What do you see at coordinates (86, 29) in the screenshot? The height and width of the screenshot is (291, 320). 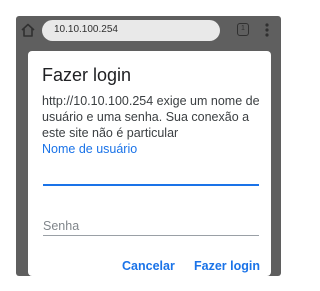 I see `address-bar-url: 10.10.100.254` at bounding box center [86, 29].